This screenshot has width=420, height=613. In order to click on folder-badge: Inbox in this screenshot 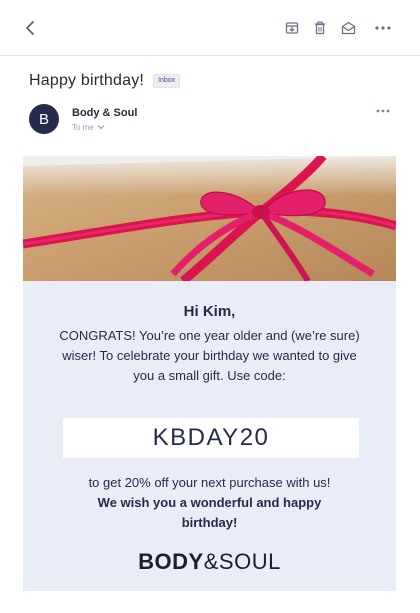, I will do `click(167, 81)`.